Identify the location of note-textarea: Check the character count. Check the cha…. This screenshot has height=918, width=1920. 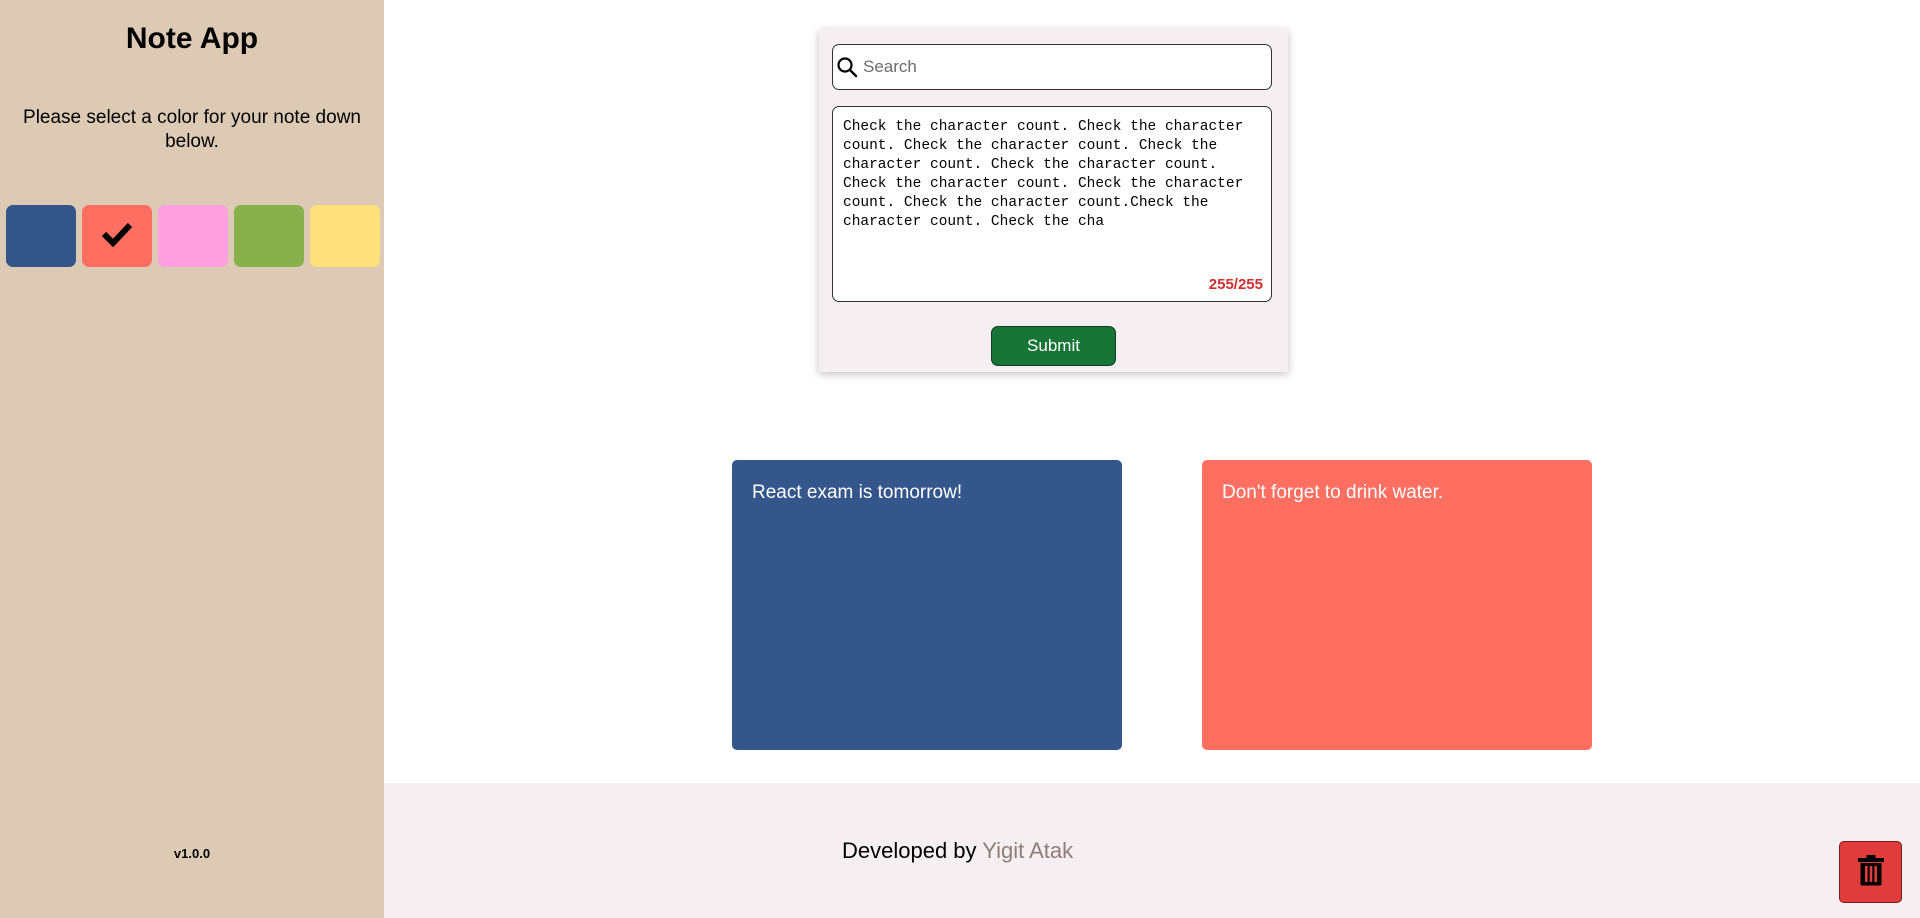
(1052, 204).